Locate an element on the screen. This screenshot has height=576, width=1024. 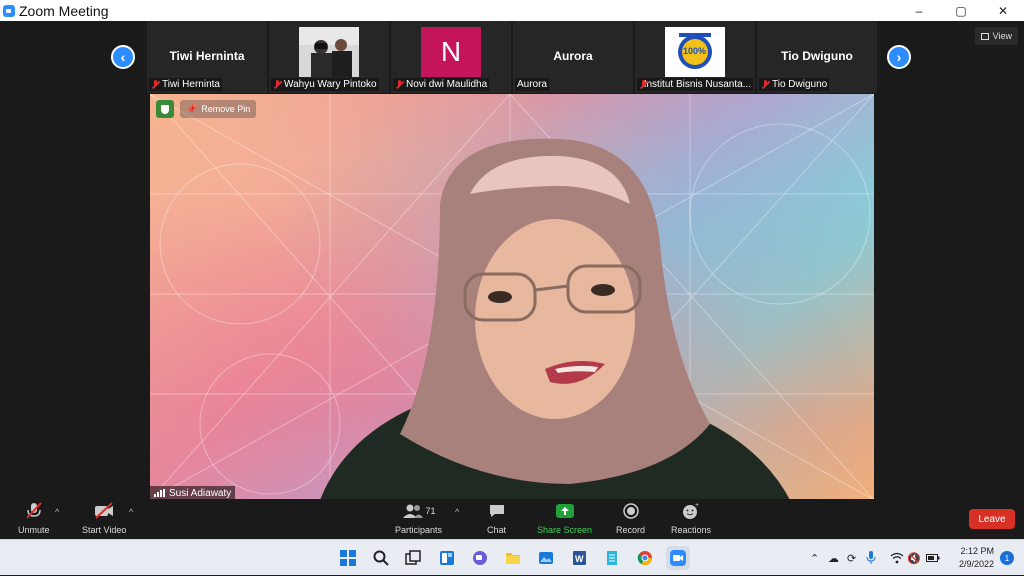
remove-pin-button: 📌 Remove Pin is located at coordinates (218, 109).